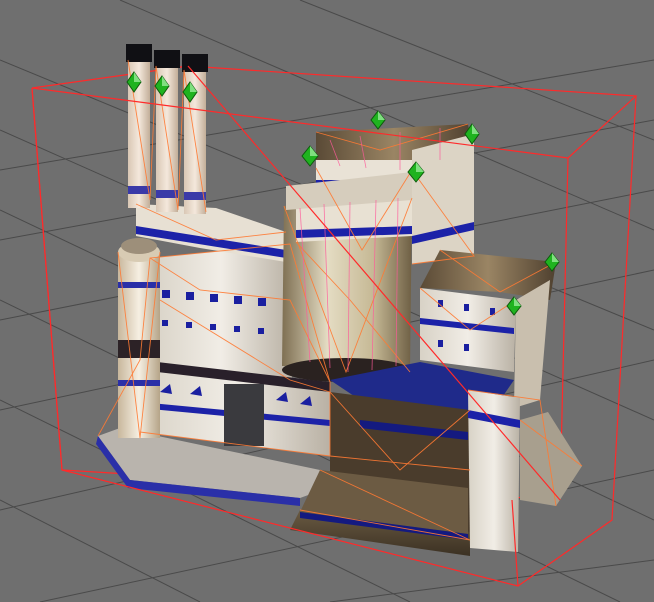 The height and width of the screenshot is (602, 654). I want to click on doorway, so click(244, 415).